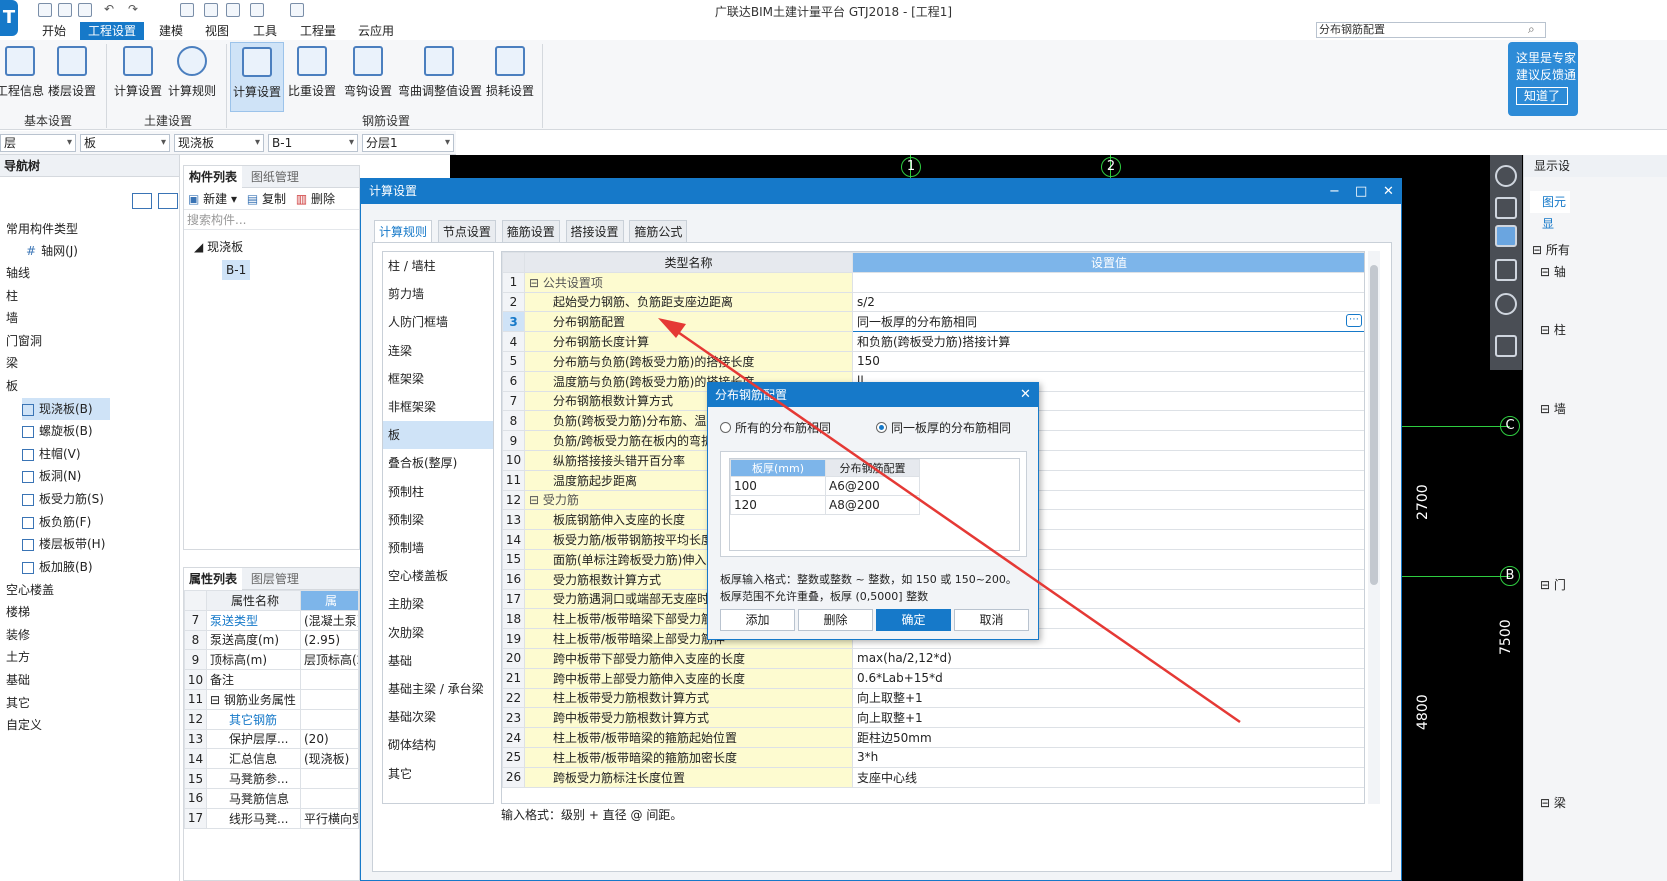  I want to click on display-beam: ⊟ 梁, so click(1553, 802).